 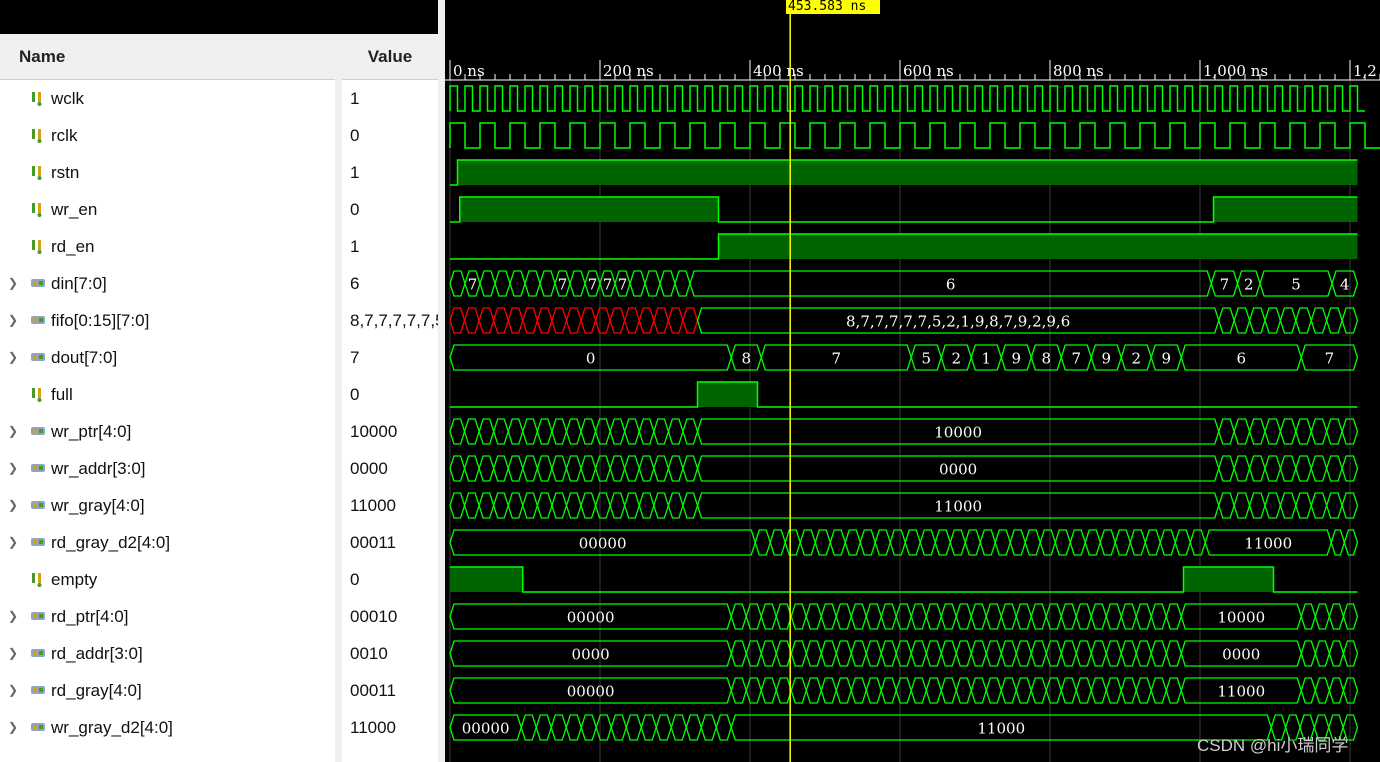 What do you see at coordinates (90, 616) in the screenshot?
I see `signal-name: rd_ptr[4:0]` at bounding box center [90, 616].